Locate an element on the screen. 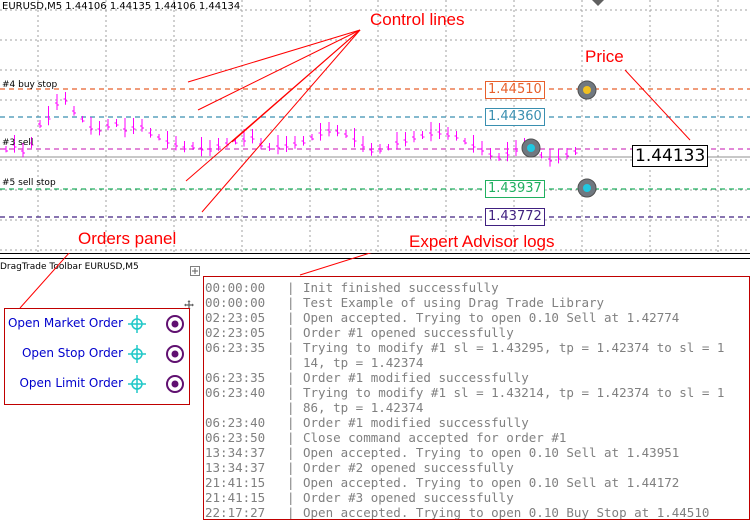 The image size is (750, 520). log-row: 00:00:00 | Init finished successfully is located at coordinates (351, 287).